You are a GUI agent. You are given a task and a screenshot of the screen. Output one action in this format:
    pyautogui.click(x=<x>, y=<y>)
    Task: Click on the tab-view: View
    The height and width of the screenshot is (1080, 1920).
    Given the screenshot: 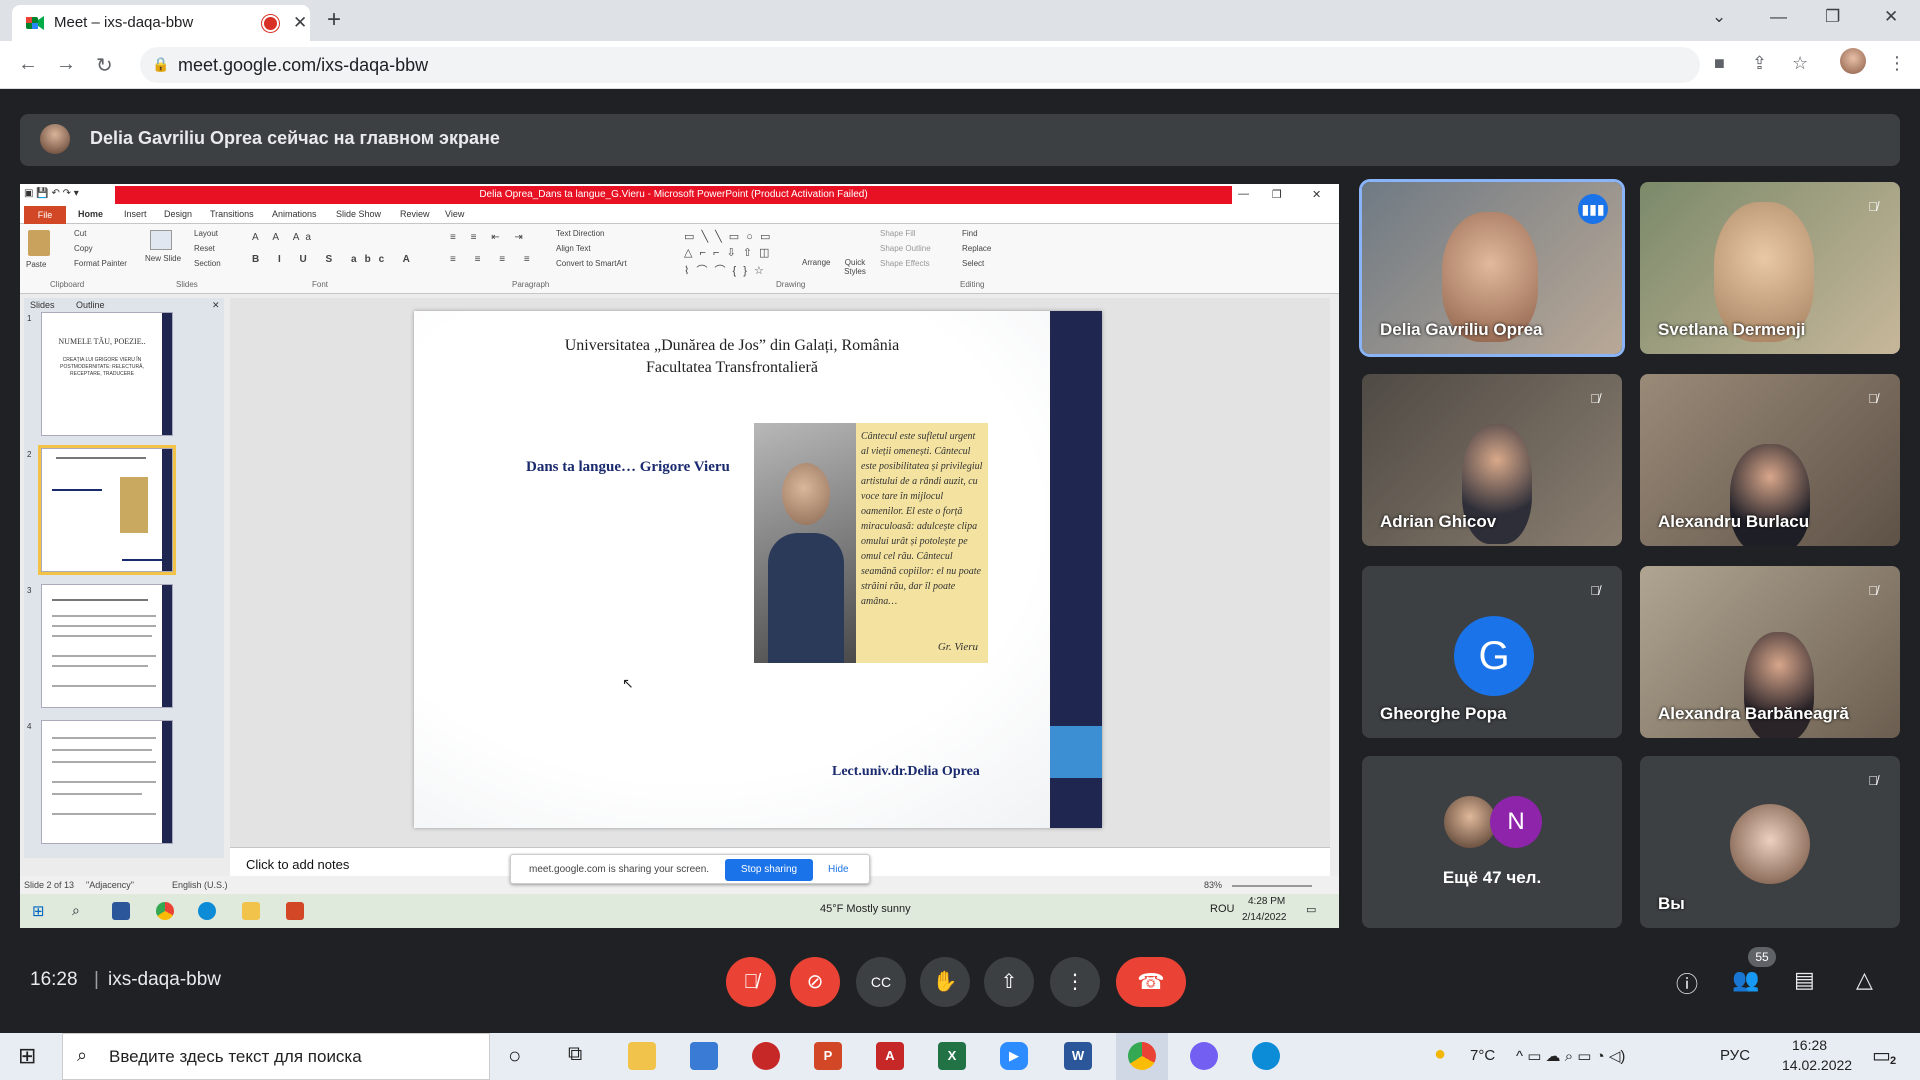 What is the action you would take?
    pyautogui.click(x=454, y=214)
    